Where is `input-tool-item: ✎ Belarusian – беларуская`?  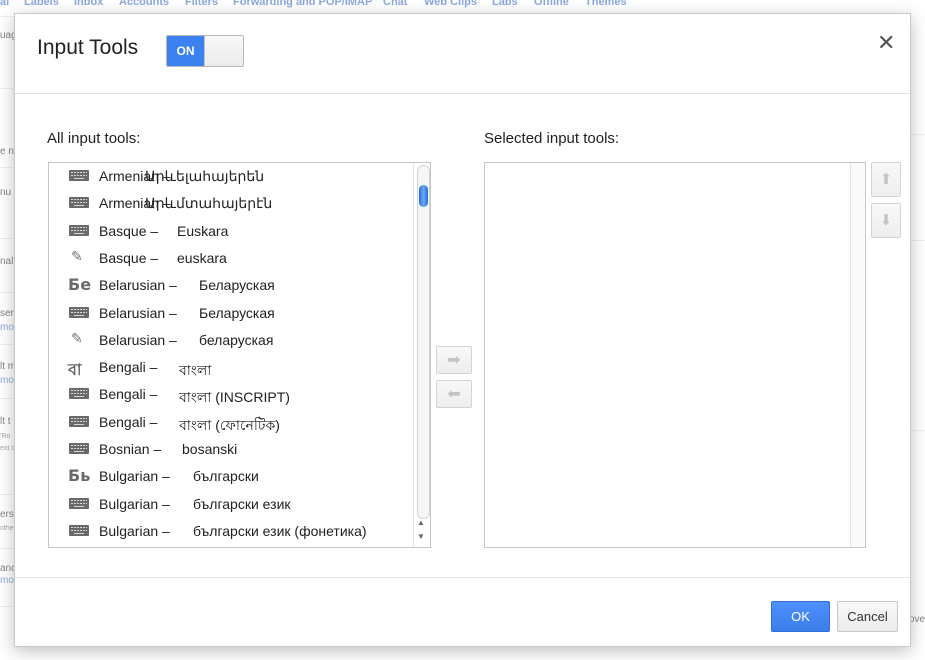
input-tool-item: ✎ Belarusian – беларуская is located at coordinates (230, 340).